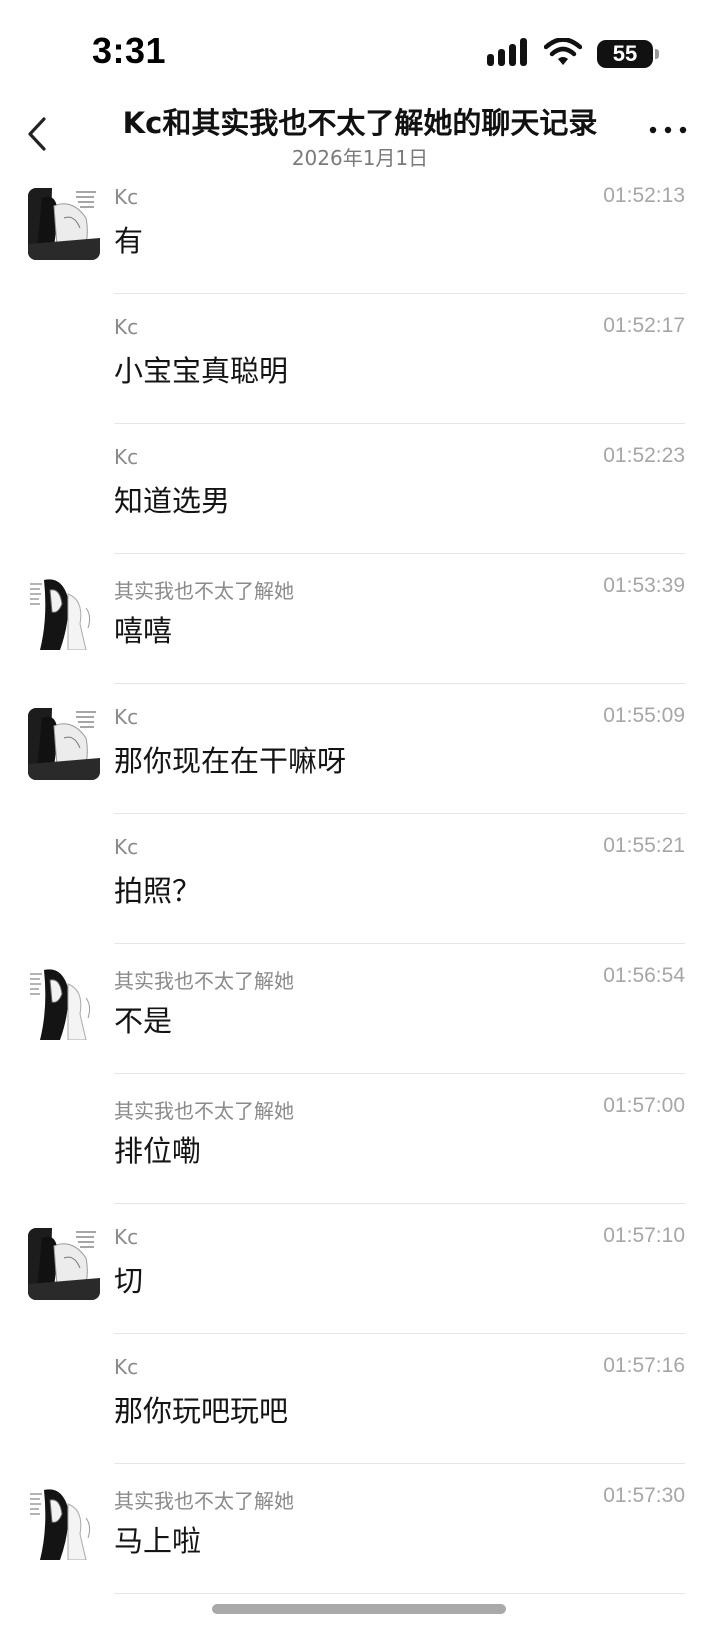 This screenshot has height=1640, width=720. I want to click on message-text: 小宝宝真聪明, so click(201, 371).